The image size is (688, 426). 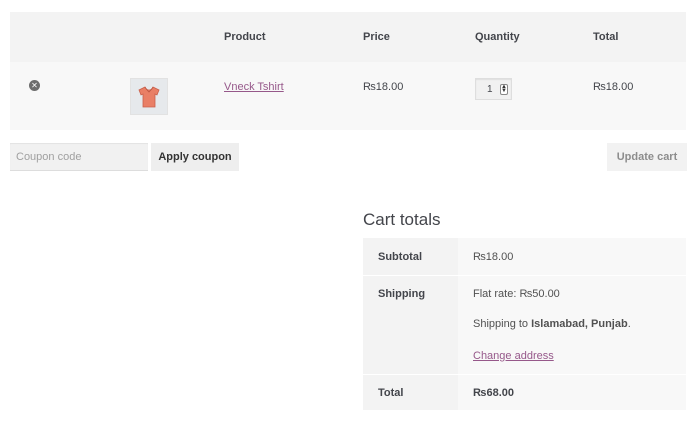 I want to click on header-total: Total, so click(x=606, y=37).